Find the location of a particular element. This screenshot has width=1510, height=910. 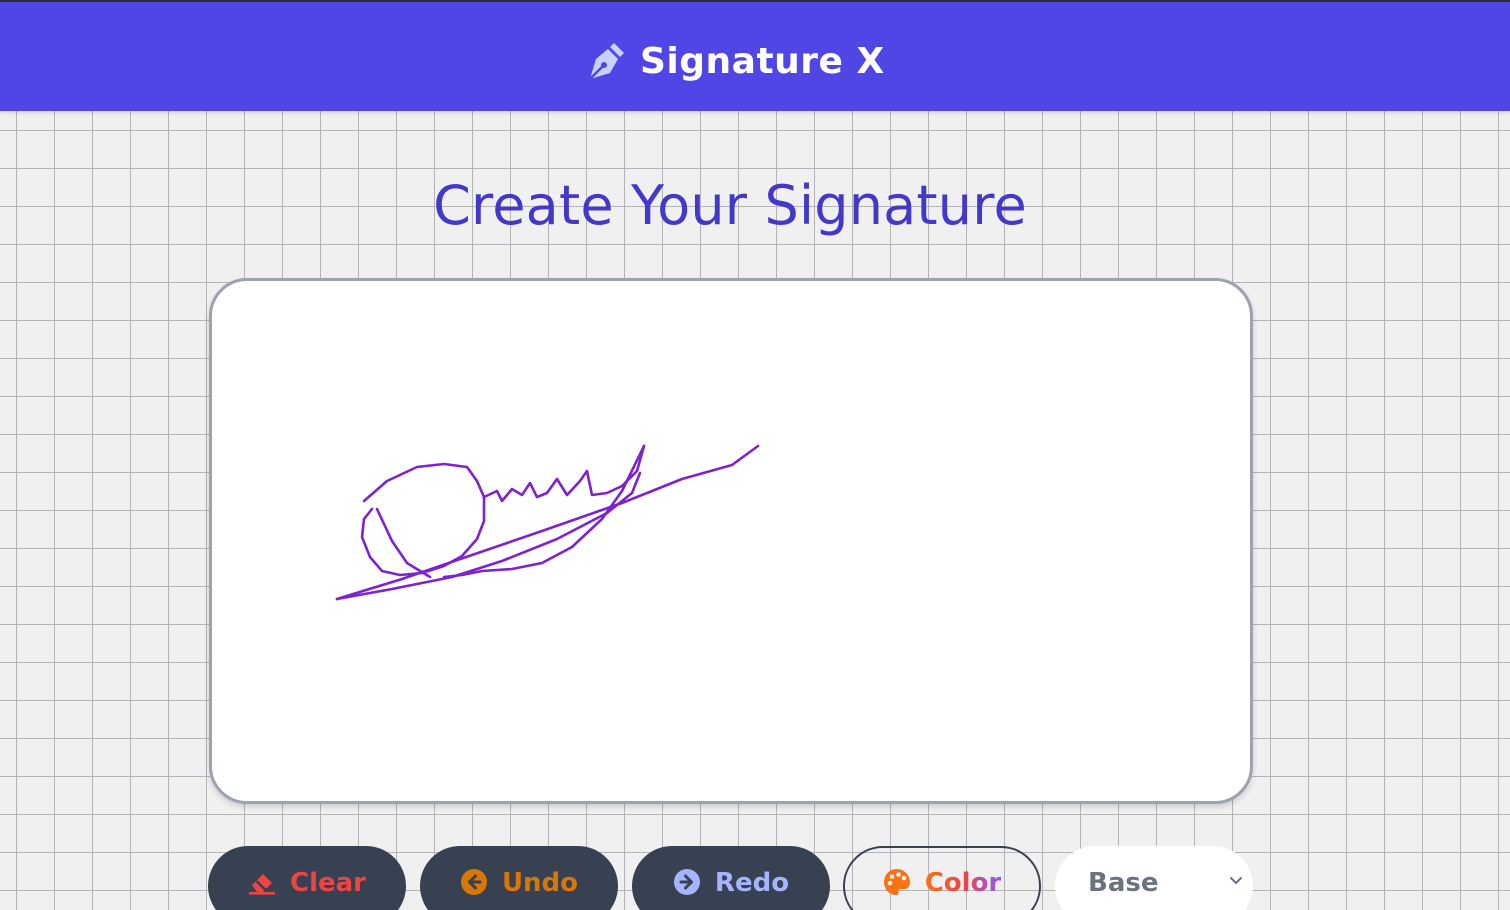

eraser-icon is located at coordinates (262, 884).